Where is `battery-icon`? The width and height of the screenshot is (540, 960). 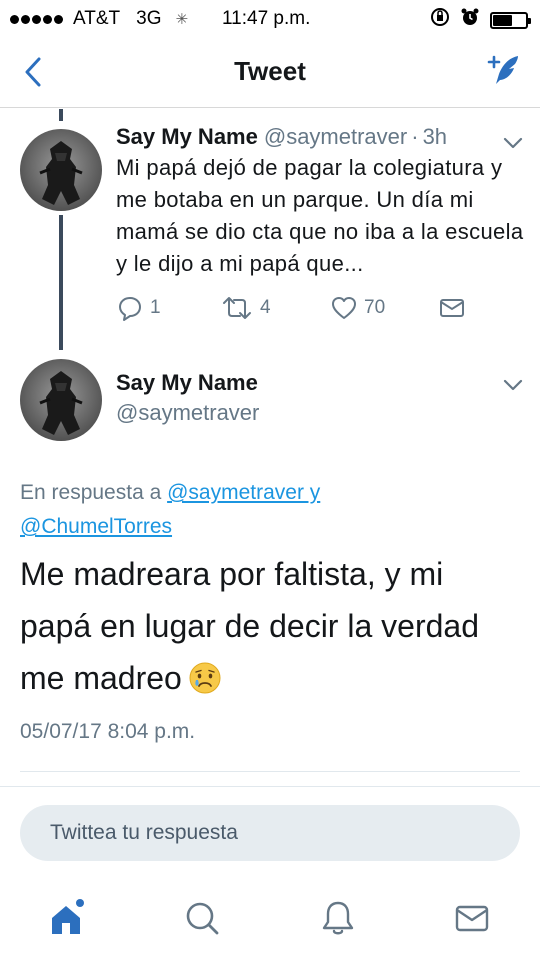
battery-icon is located at coordinates (510, 20).